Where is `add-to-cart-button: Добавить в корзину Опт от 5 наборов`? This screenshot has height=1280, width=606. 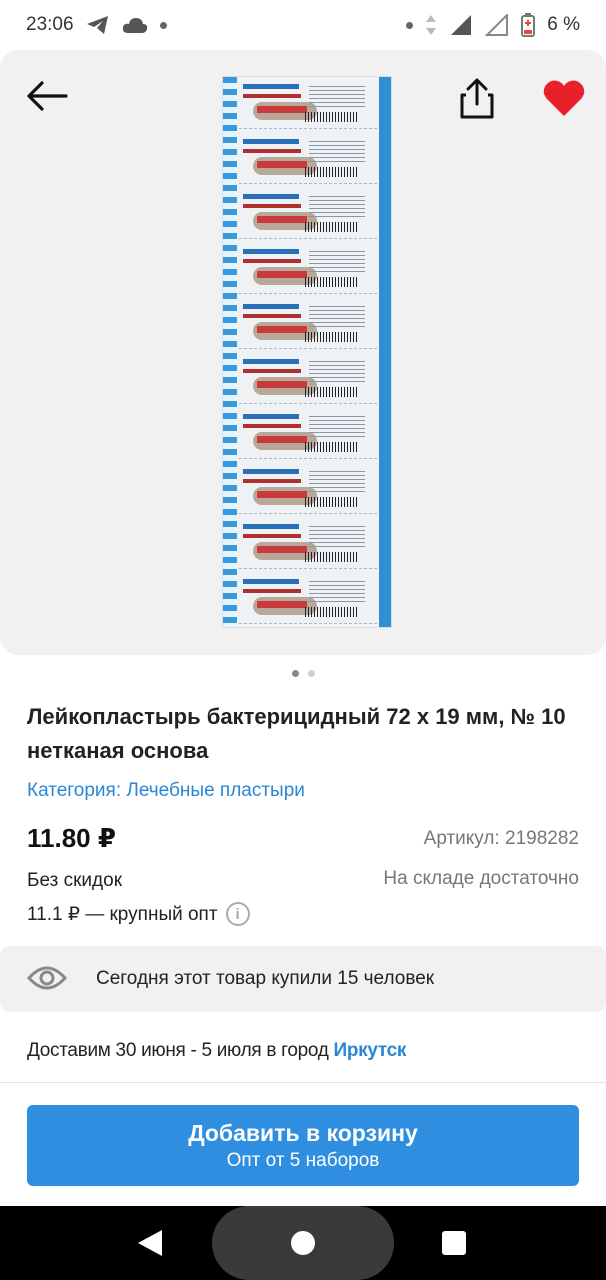
add-to-cart-button: Добавить в корзину Опт от 5 наборов is located at coordinates (303, 1145).